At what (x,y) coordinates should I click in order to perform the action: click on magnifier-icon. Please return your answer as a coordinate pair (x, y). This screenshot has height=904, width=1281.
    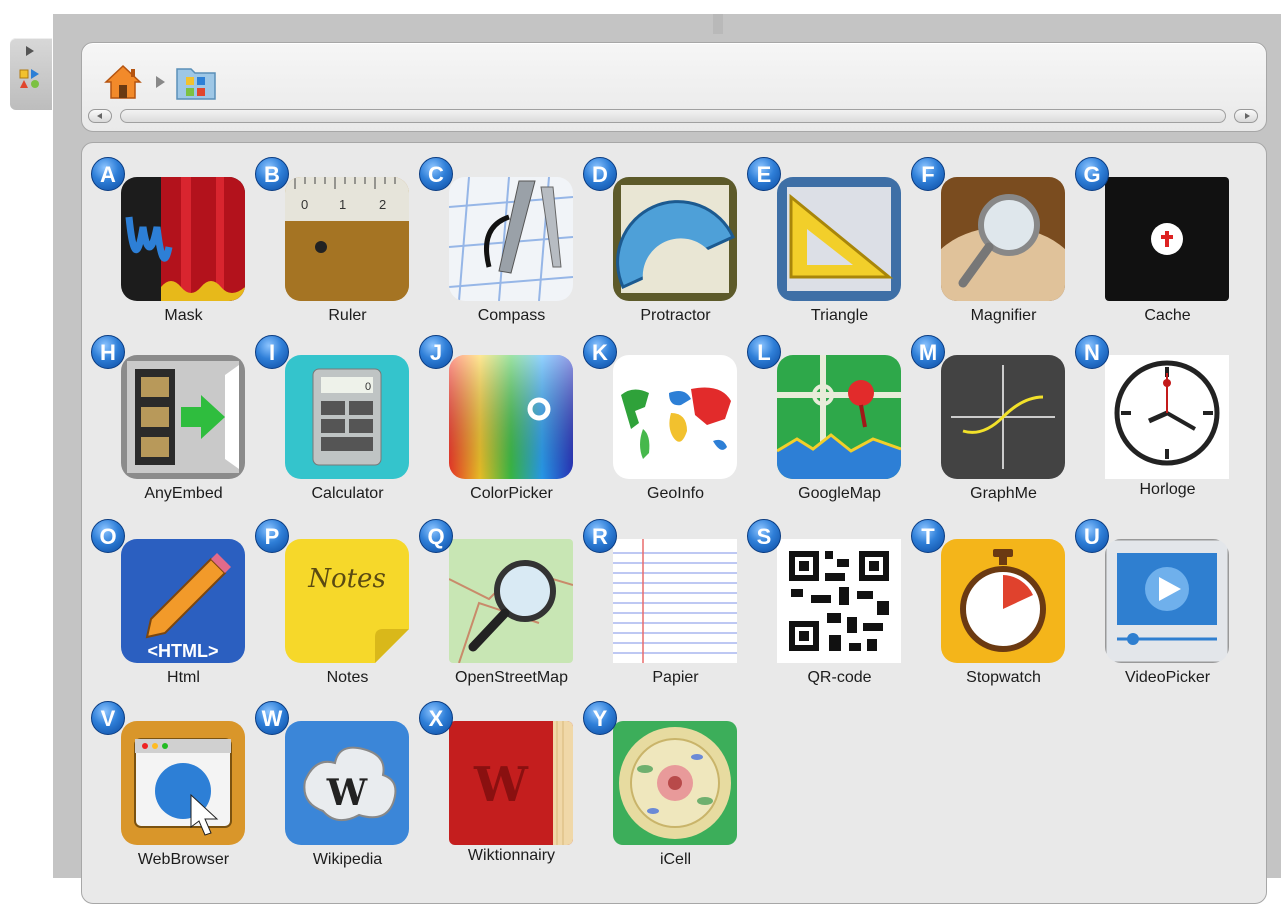
    Looking at the image, I should click on (1003, 239).